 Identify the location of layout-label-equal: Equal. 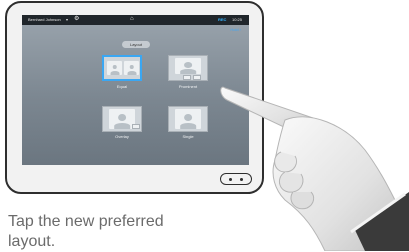
(122, 86).